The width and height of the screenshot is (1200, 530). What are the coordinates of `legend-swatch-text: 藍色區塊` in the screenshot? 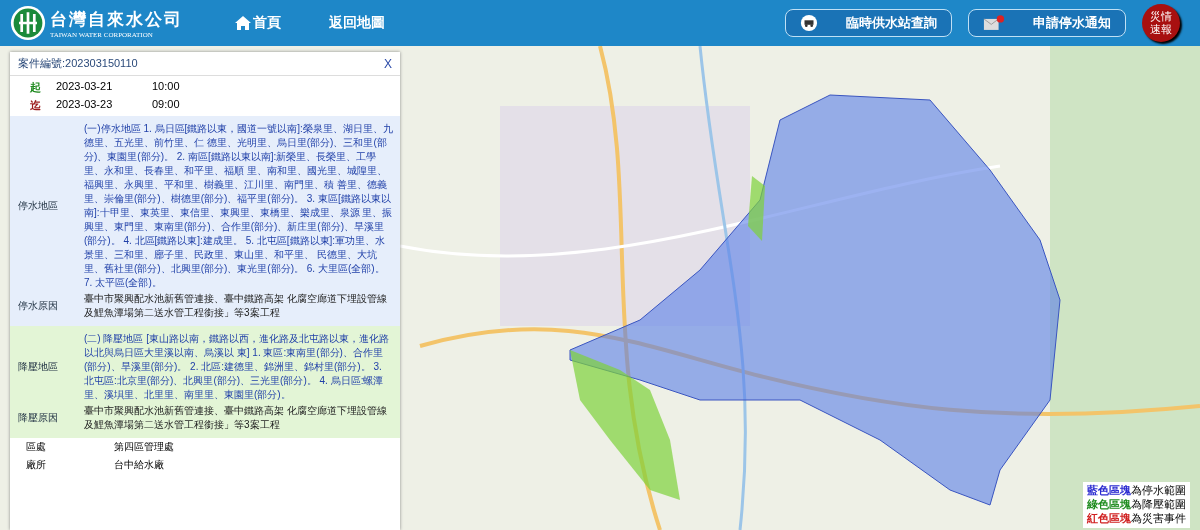 It's located at (1109, 491).